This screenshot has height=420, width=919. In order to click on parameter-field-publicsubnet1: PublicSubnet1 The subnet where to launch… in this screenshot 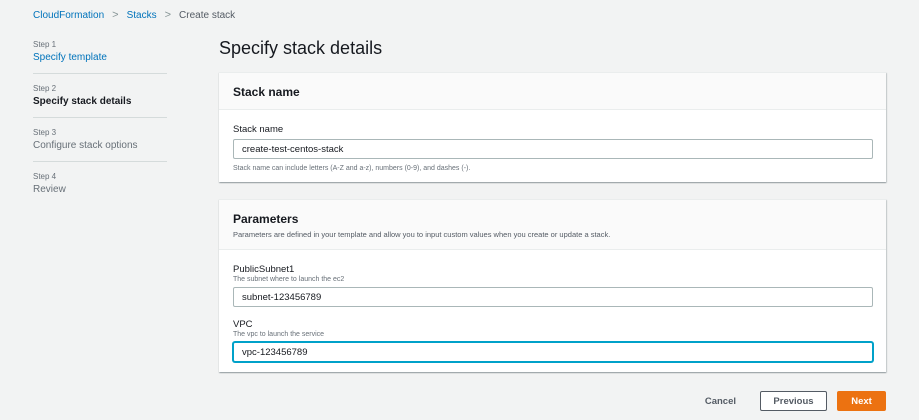, I will do `click(553, 285)`.